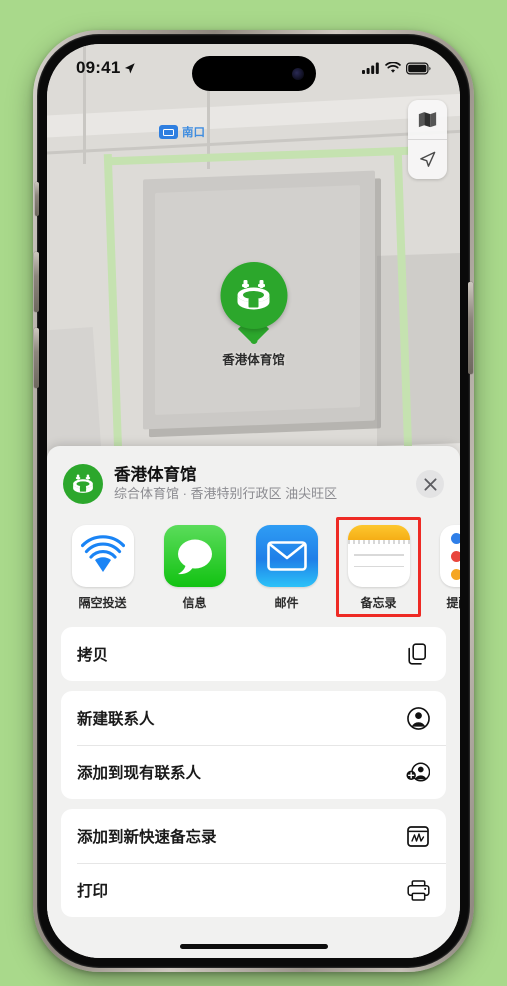  Describe the element at coordinates (36, 282) in the screenshot. I see `volume-up-button` at that location.